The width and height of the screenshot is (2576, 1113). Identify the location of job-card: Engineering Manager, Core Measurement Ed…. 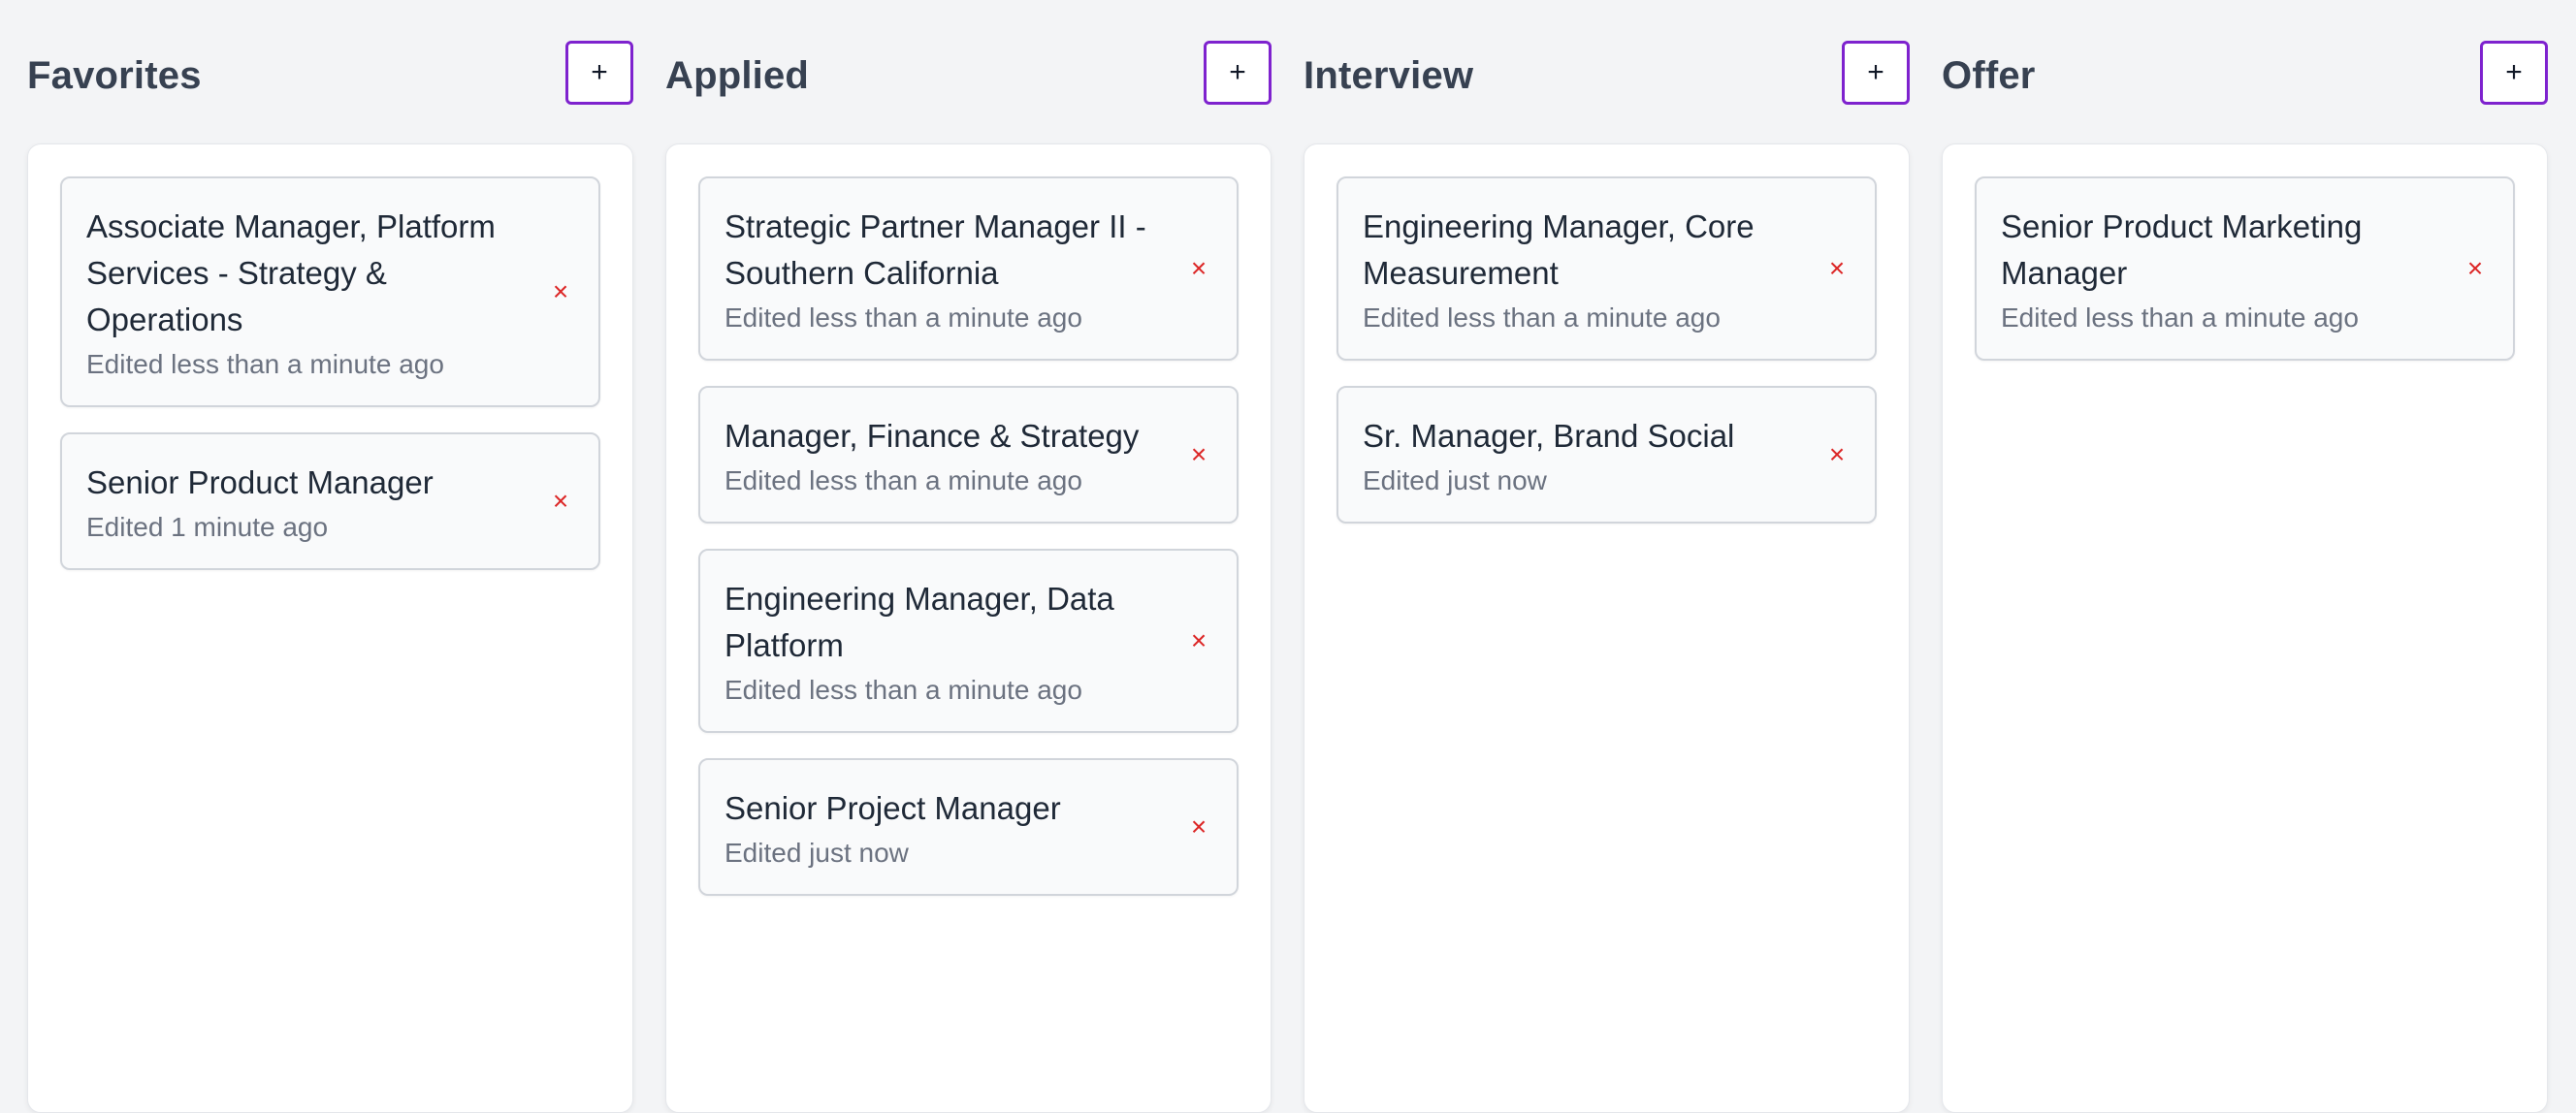
(1606, 268).